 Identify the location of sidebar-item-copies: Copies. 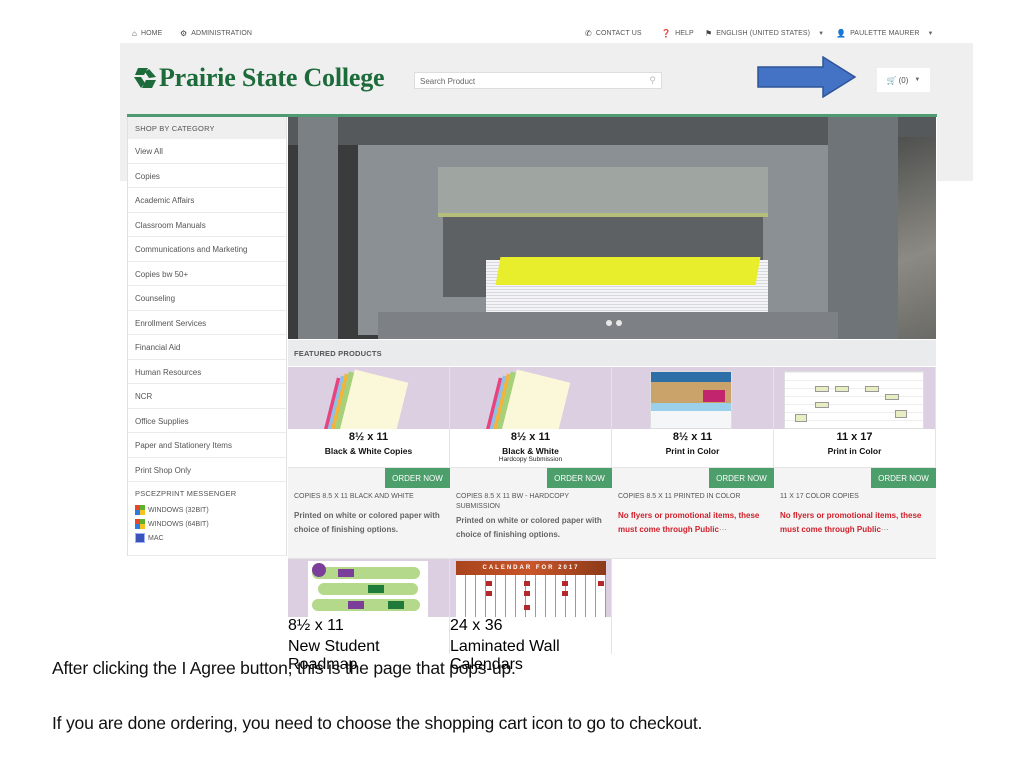
(207, 176).